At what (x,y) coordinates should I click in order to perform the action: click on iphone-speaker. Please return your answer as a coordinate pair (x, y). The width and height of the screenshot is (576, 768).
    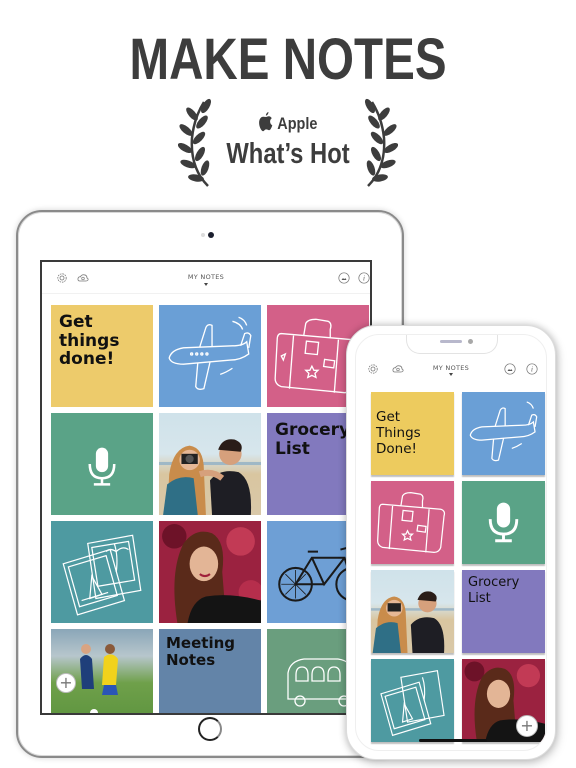
    Looking at the image, I should click on (451, 341).